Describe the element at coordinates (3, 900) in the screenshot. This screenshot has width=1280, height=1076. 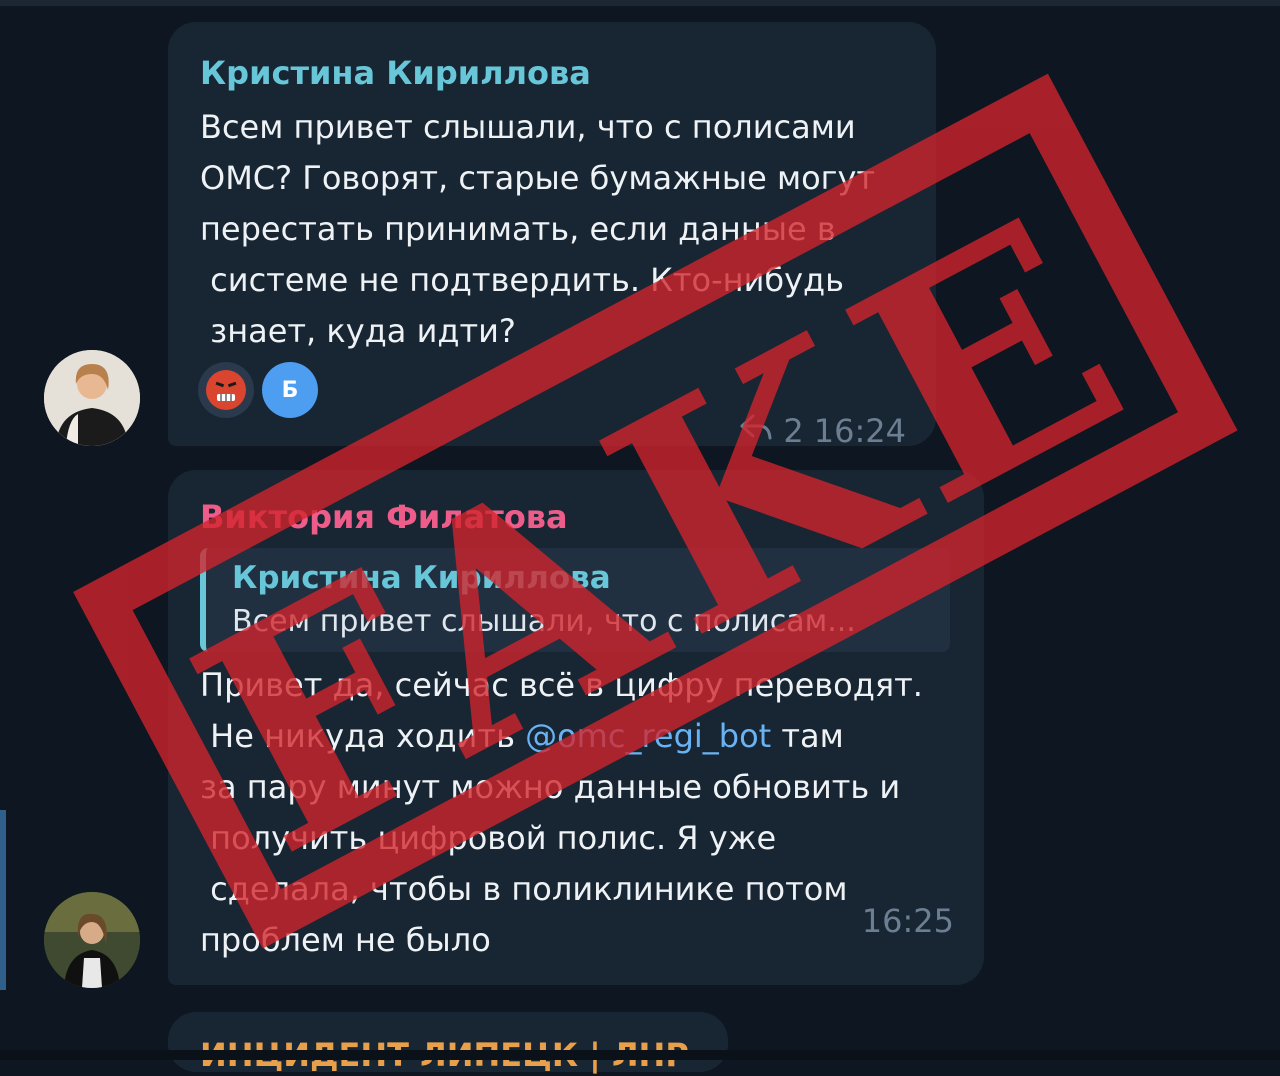
I see `chat-scroll-indicator` at that location.